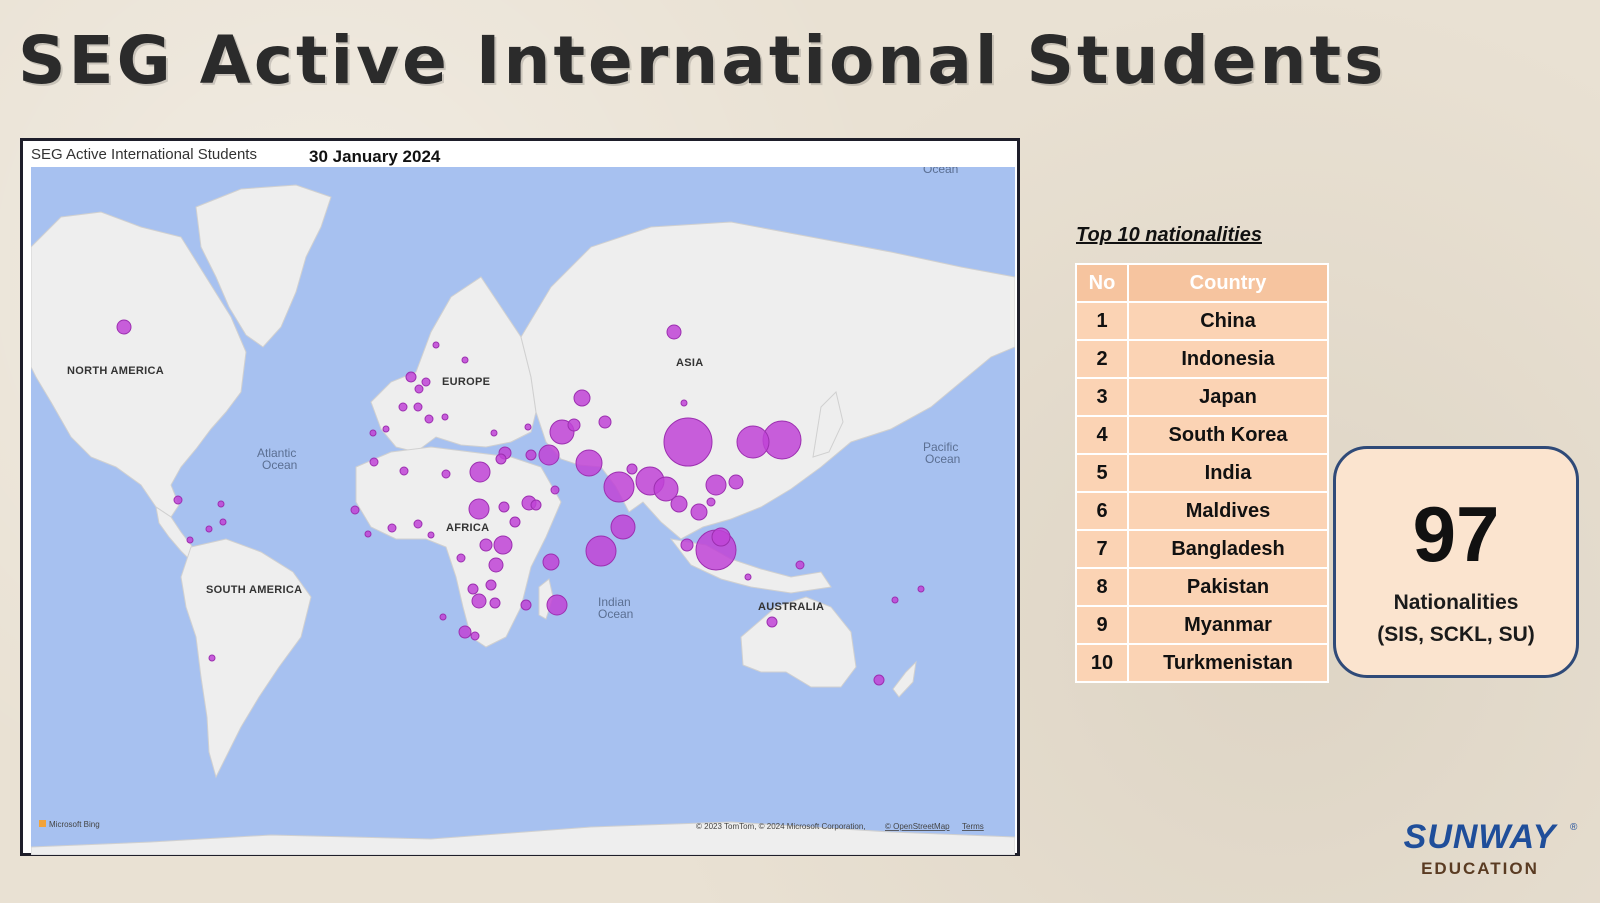  Describe the element at coordinates (1102, 359) in the screenshot. I see `row-number: 2` at that location.